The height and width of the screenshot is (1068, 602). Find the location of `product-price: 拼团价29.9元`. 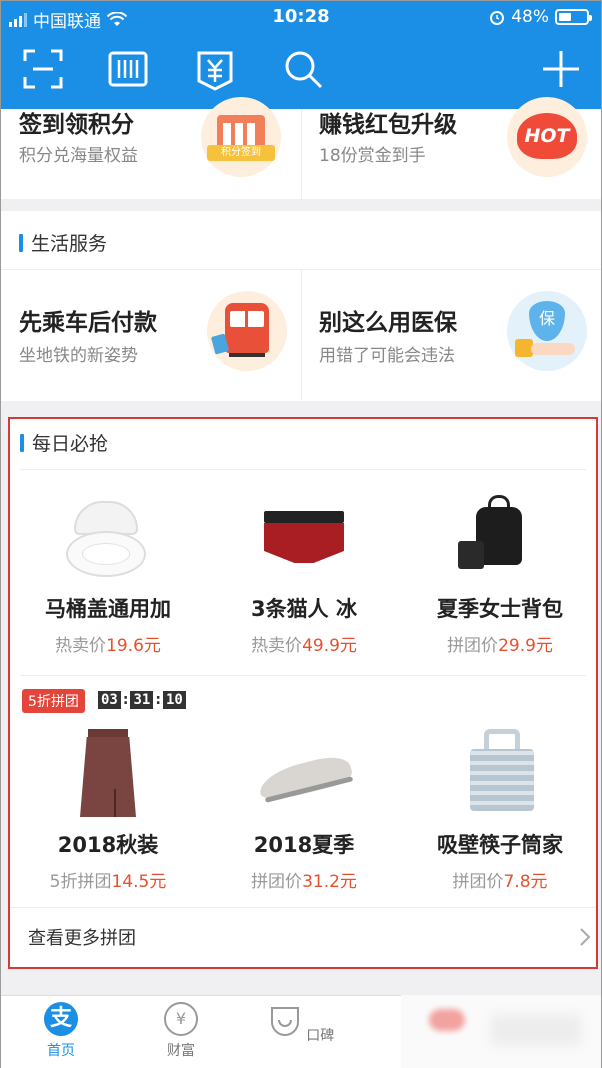

product-price: 拼团价29.9元 is located at coordinates (500, 646).